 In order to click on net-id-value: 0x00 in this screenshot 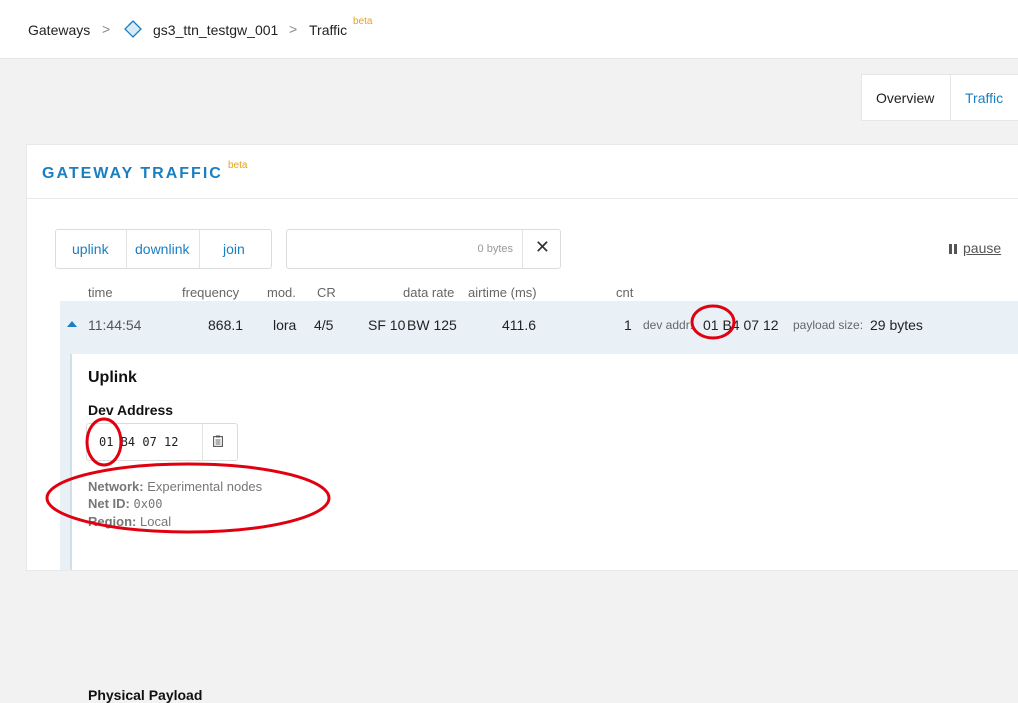, I will do `click(148, 504)`.